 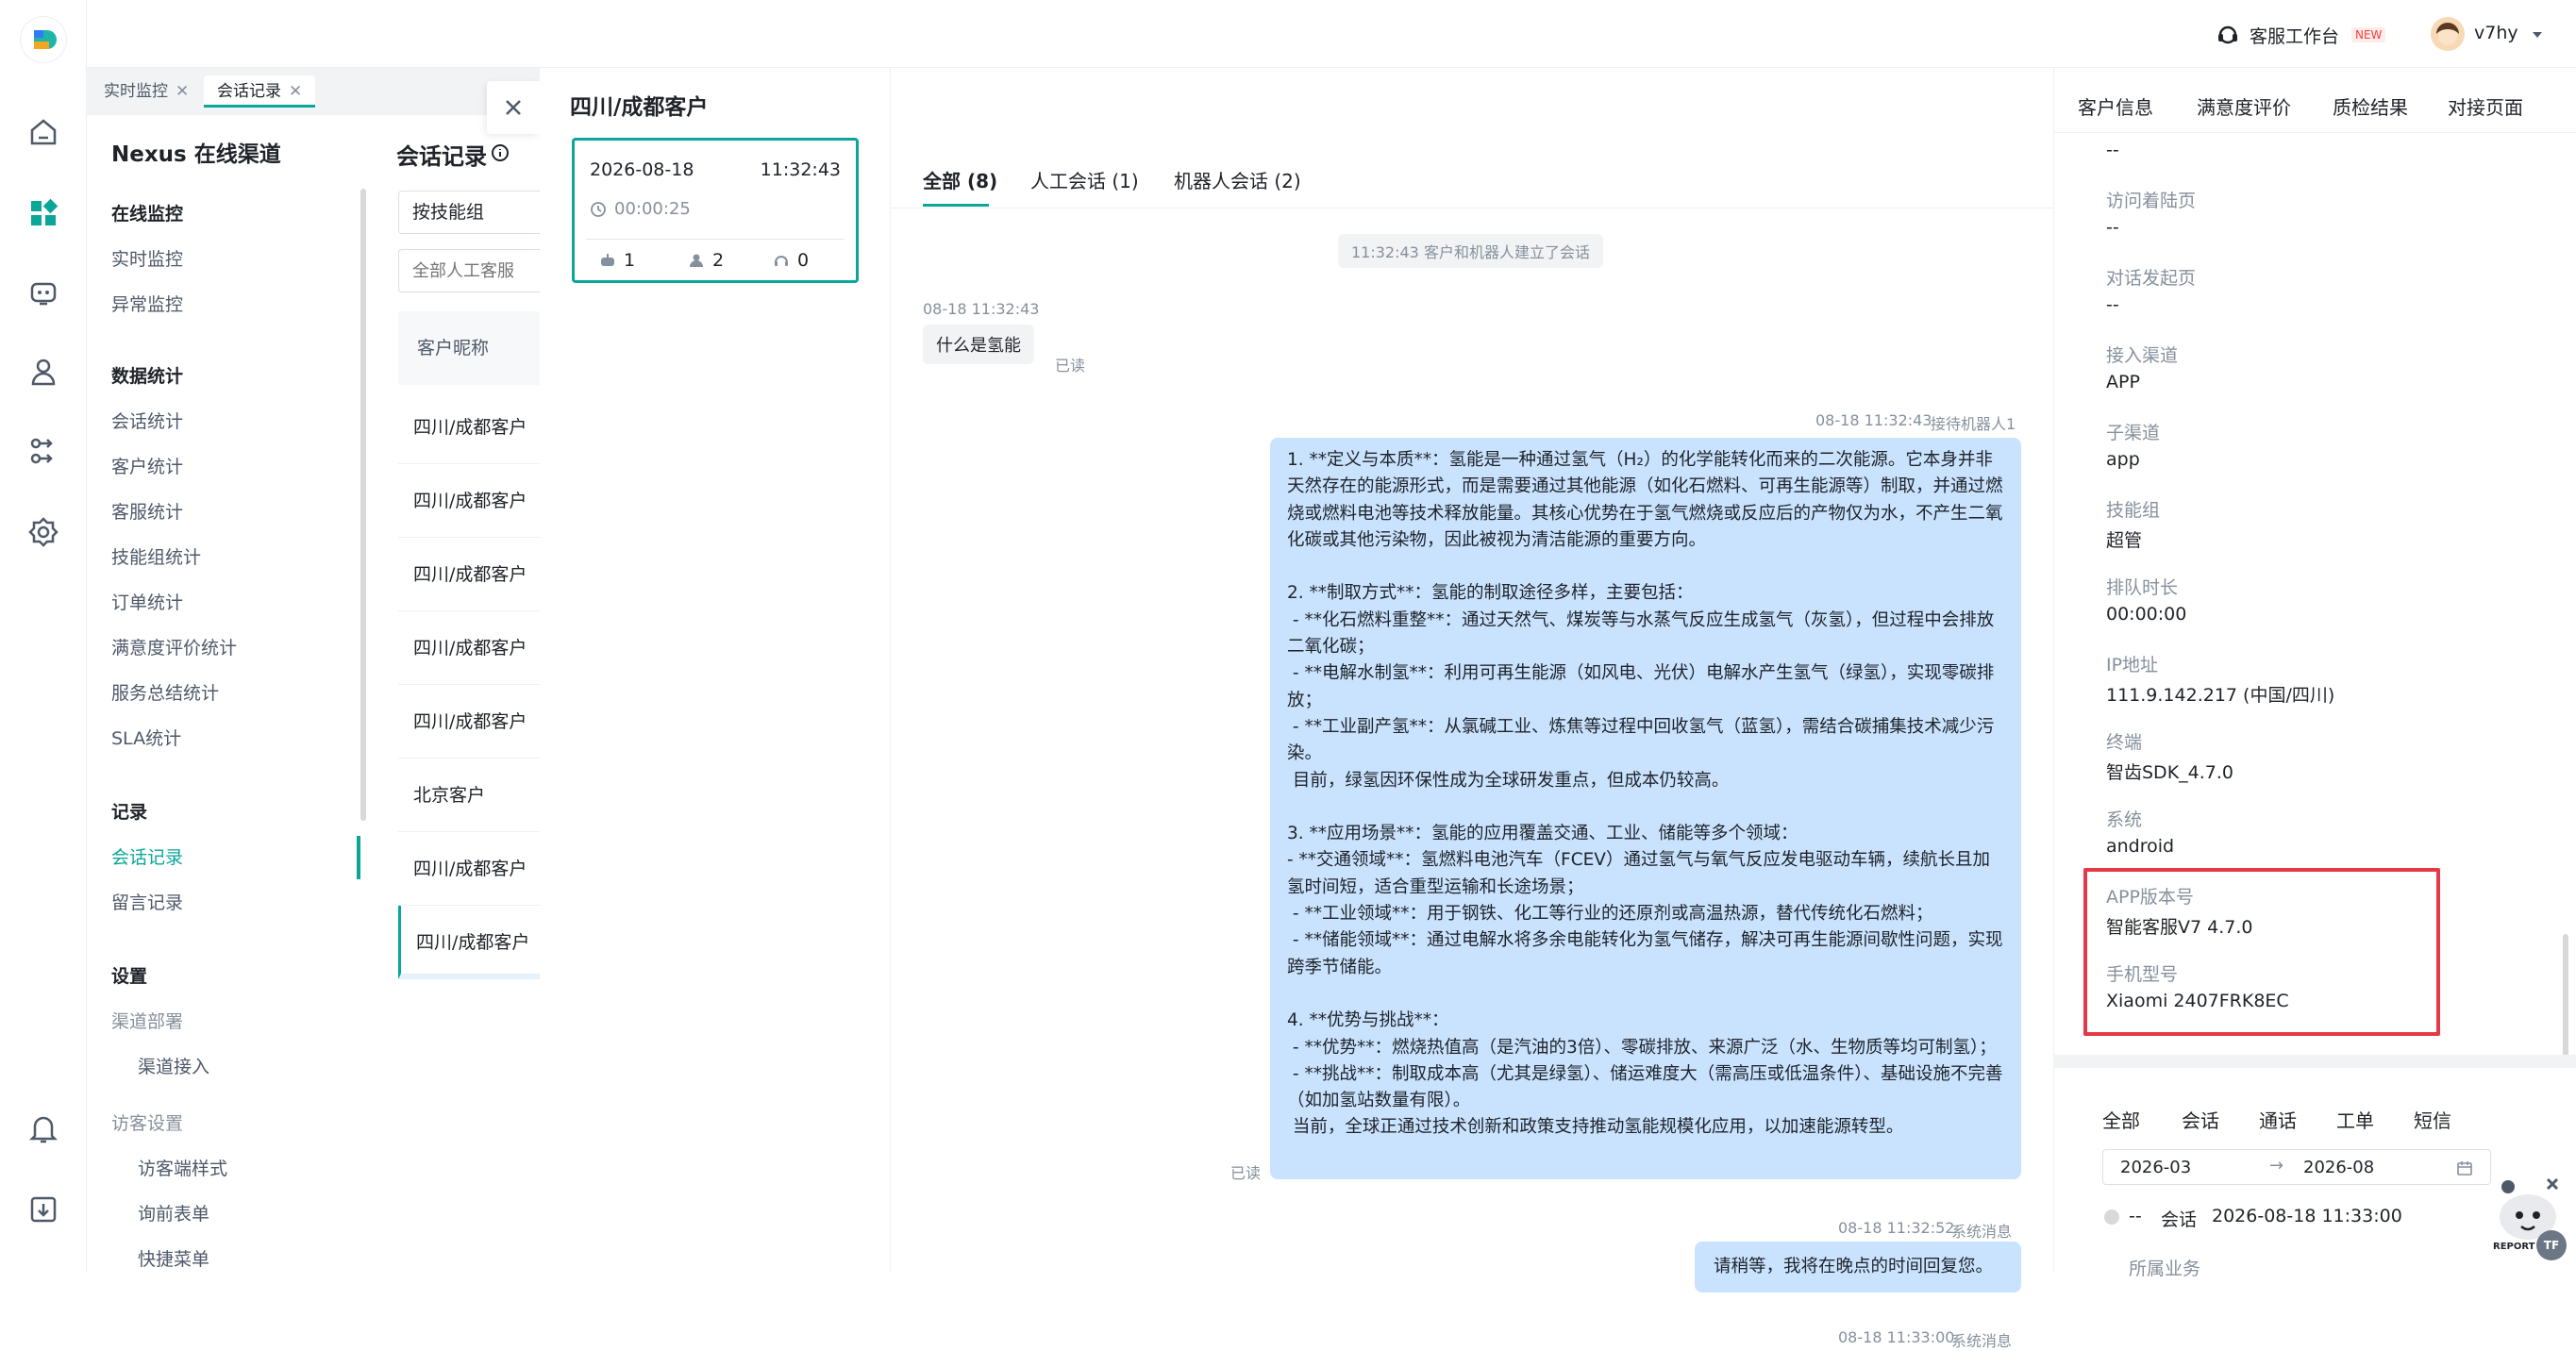 I want to click on field-label: 系统, so click(x=2124, y=820).